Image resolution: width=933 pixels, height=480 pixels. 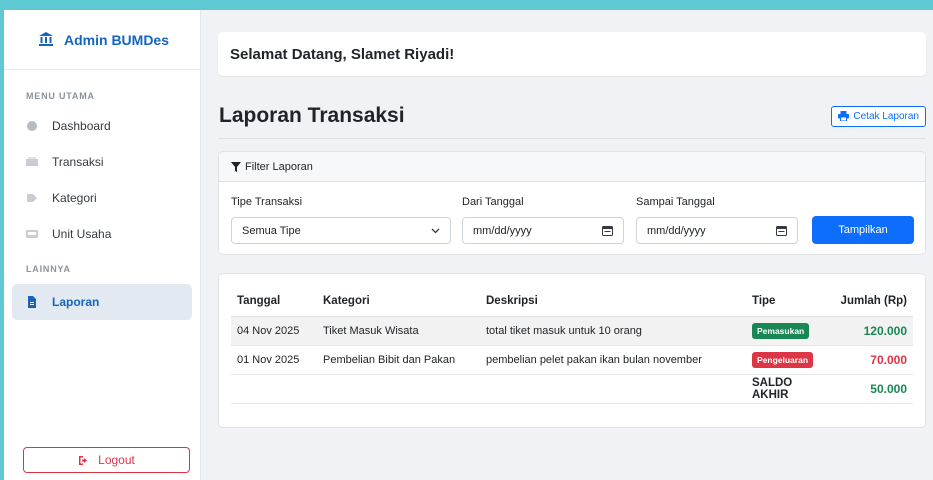 I want to click on store-icon, so click(x=32, y=234).